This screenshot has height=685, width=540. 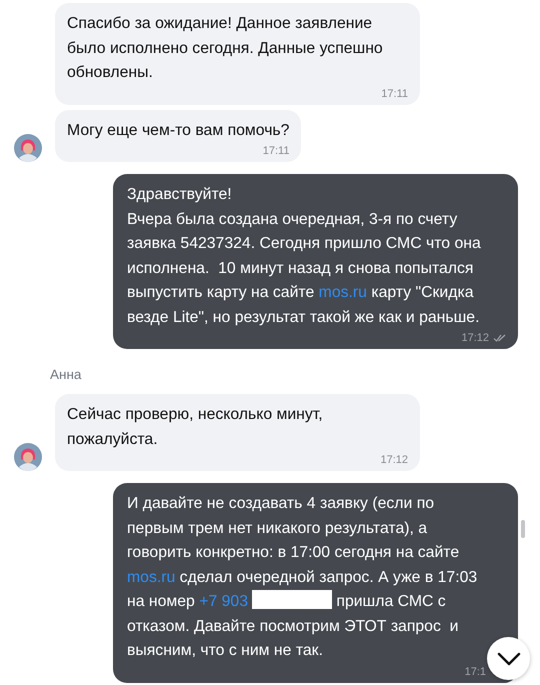 What do you see at coordinates (508, 659) in the screenshot?
I see `chevron-down-icon` at bounding box center [508, 659].